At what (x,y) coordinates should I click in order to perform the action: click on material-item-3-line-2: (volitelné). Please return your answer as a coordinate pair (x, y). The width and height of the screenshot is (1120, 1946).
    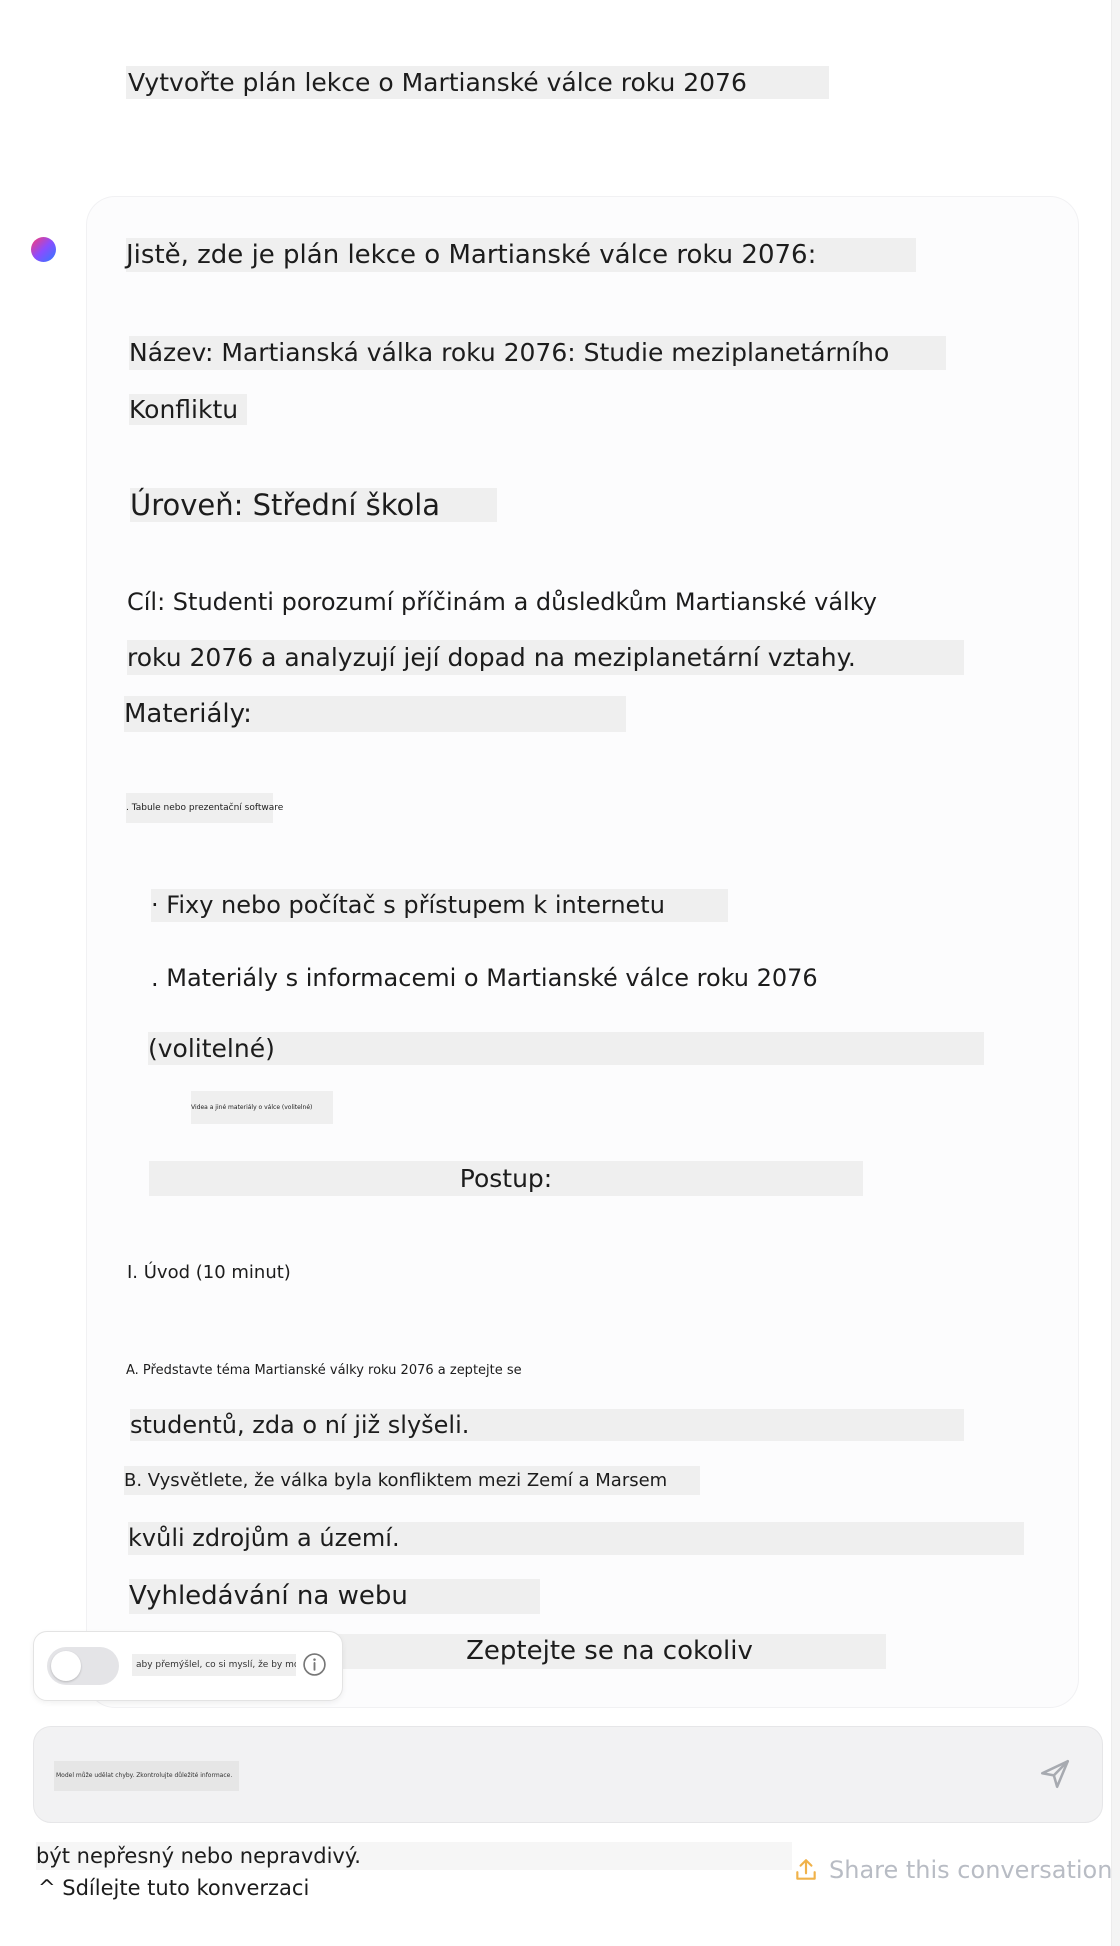
    Looking at the image, I should click on (566, 1048).